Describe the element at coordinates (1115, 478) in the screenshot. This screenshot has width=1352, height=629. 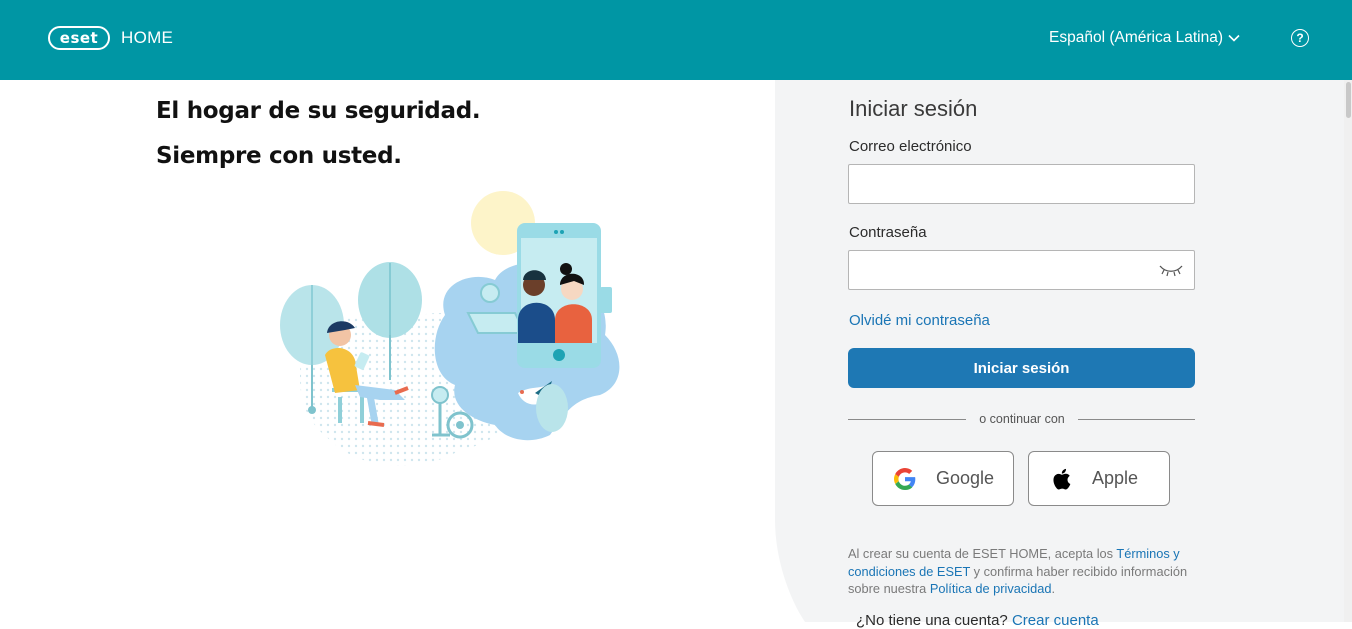
I see `apple-label: Apple` at that location.